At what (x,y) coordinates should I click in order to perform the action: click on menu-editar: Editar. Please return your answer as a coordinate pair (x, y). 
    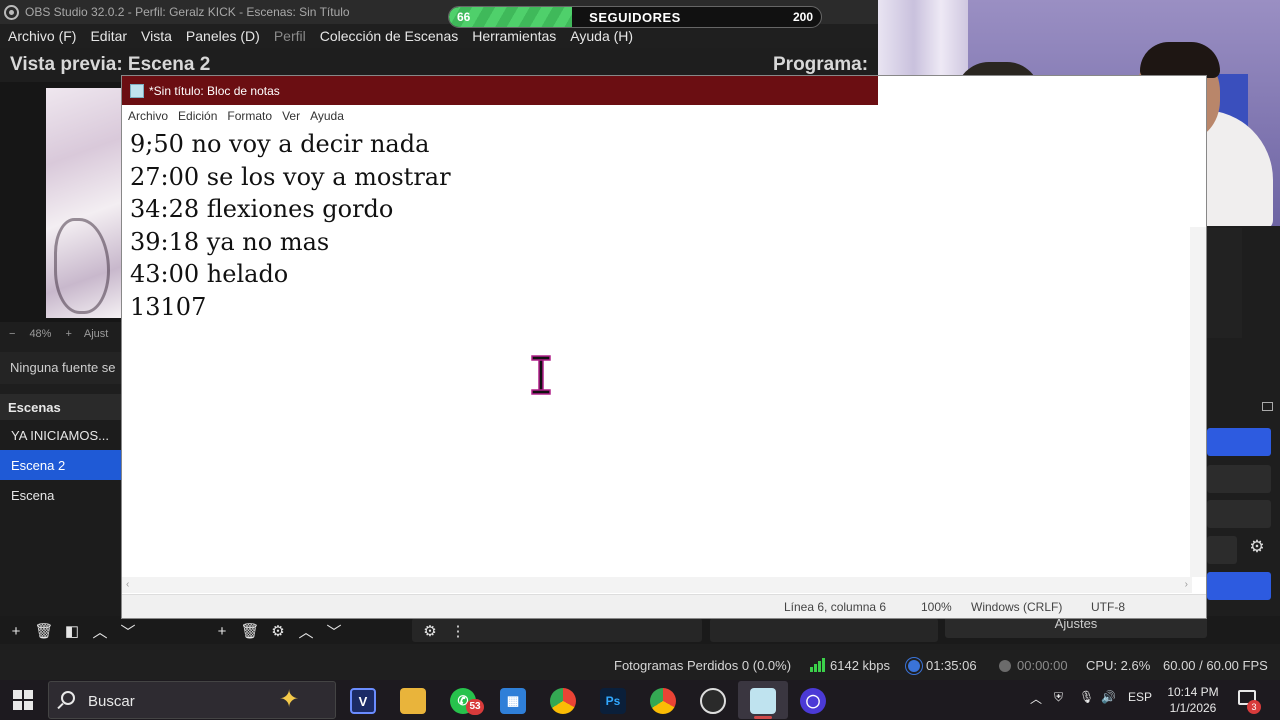
    Looking at the image, I should click on (108, 36).